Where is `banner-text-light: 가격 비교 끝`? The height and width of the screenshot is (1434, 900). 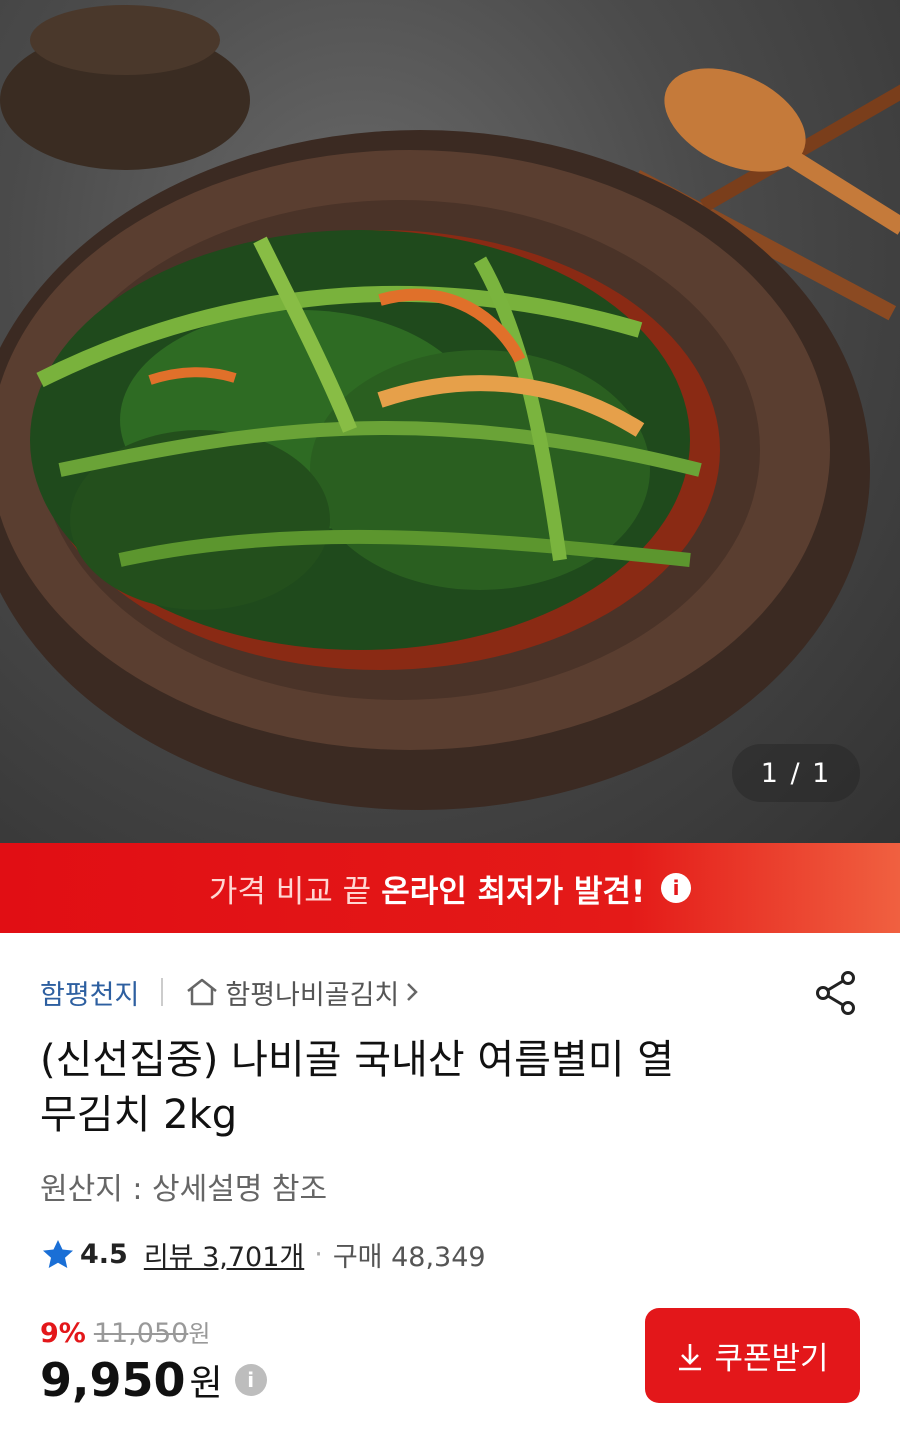
banner-text-light: 가격 비교 끝 is located at coordinates (290, 891).